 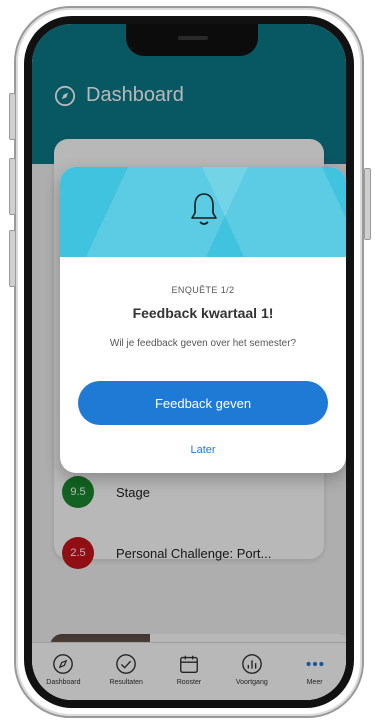 I want to click on later-link: Later, so click(x=203, y=450).